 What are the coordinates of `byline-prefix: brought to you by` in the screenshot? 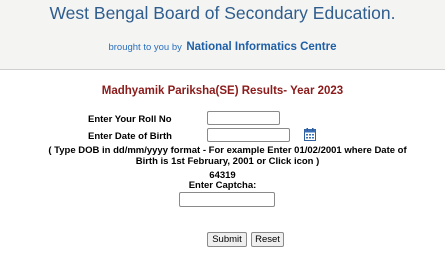 It's located at (145, 47).